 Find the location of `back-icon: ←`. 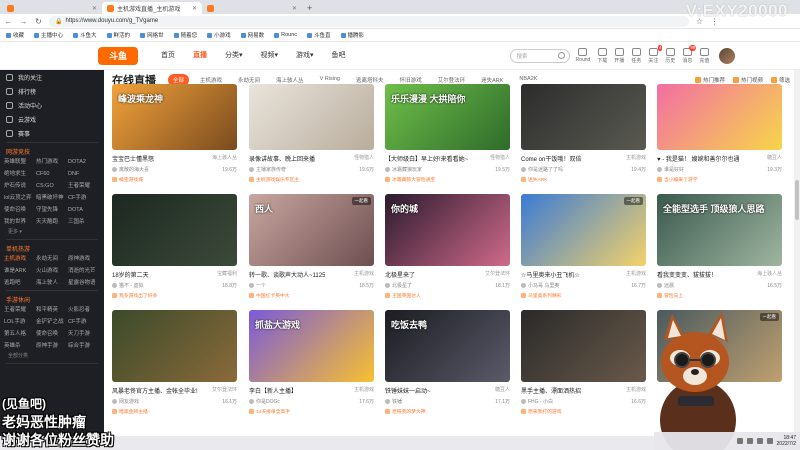

back-icon: ← is located at coordinates (8, 21).